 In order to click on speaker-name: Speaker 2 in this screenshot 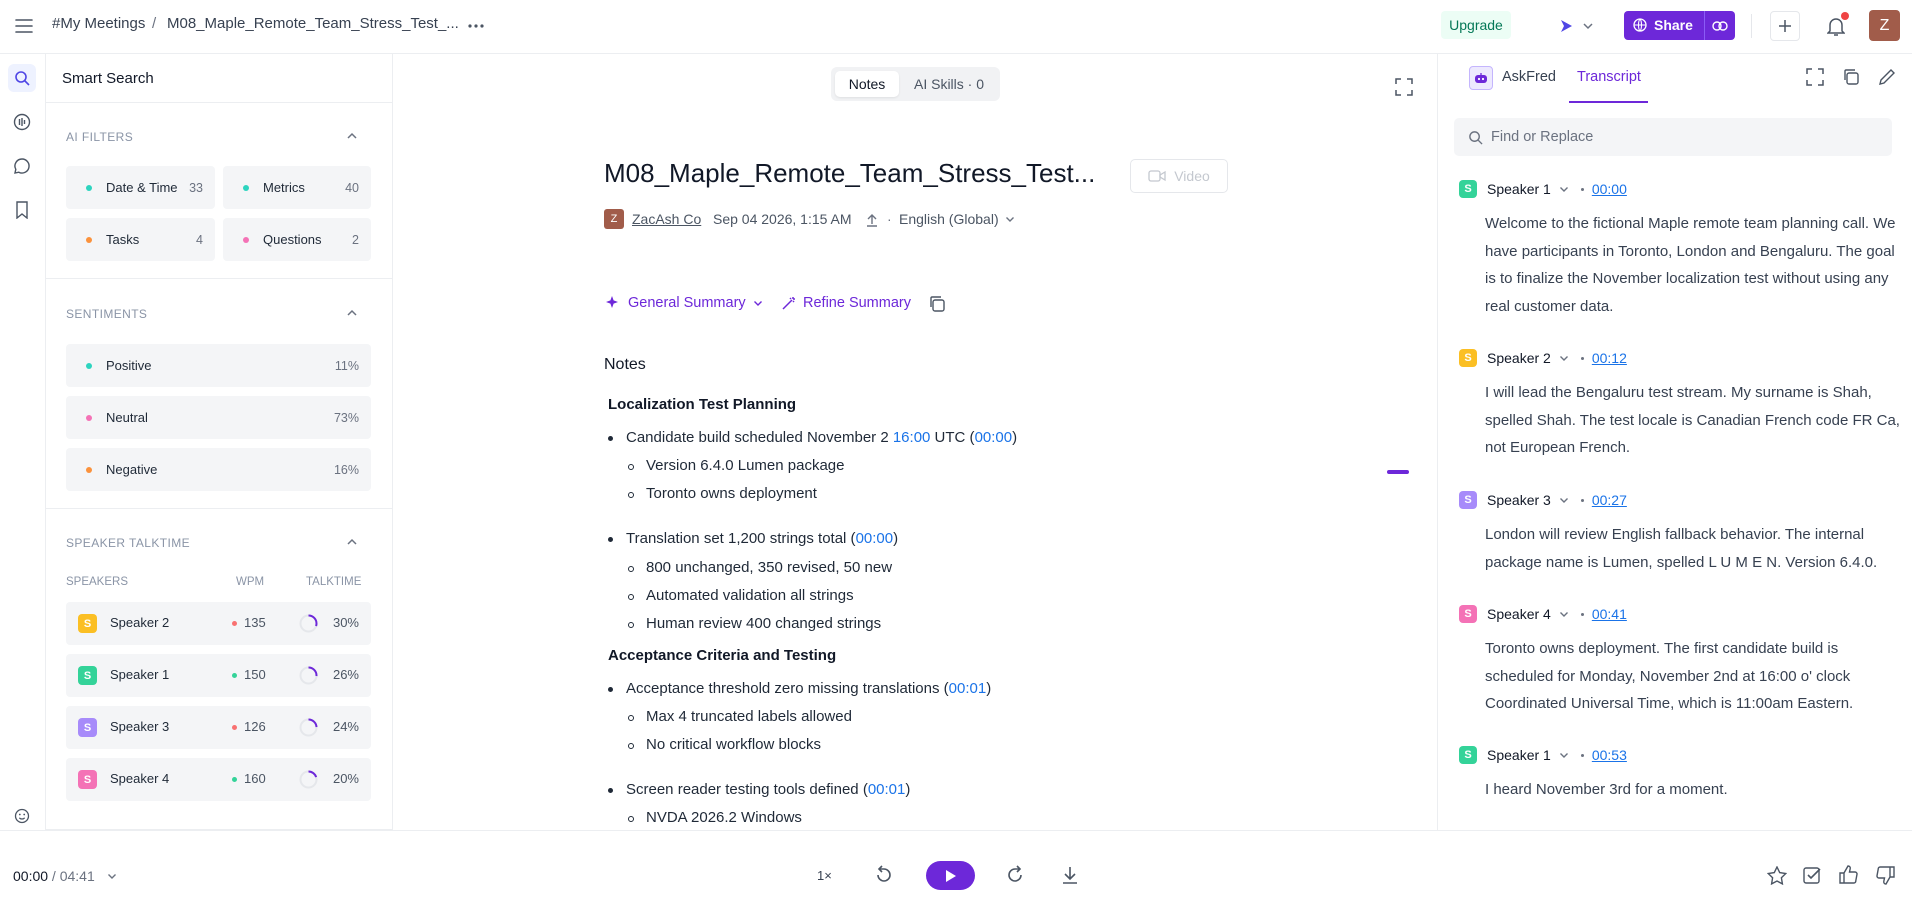, I will do `click(1519, 358)`.